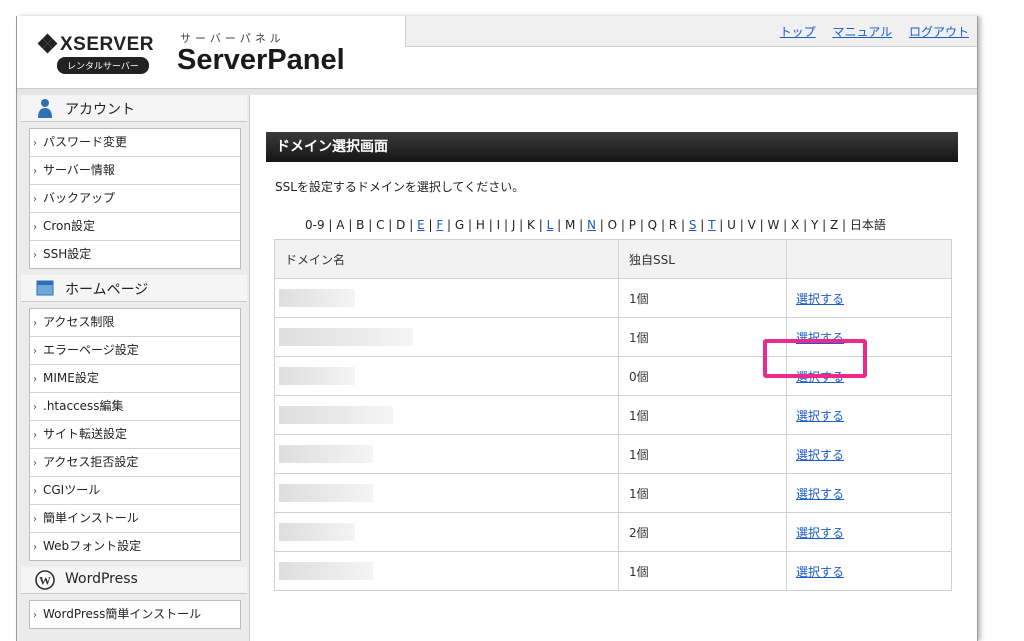 The height and width of the screenshot is (641, 1024). I want to click on panel-title: ServerPanel, so click(261, 60).